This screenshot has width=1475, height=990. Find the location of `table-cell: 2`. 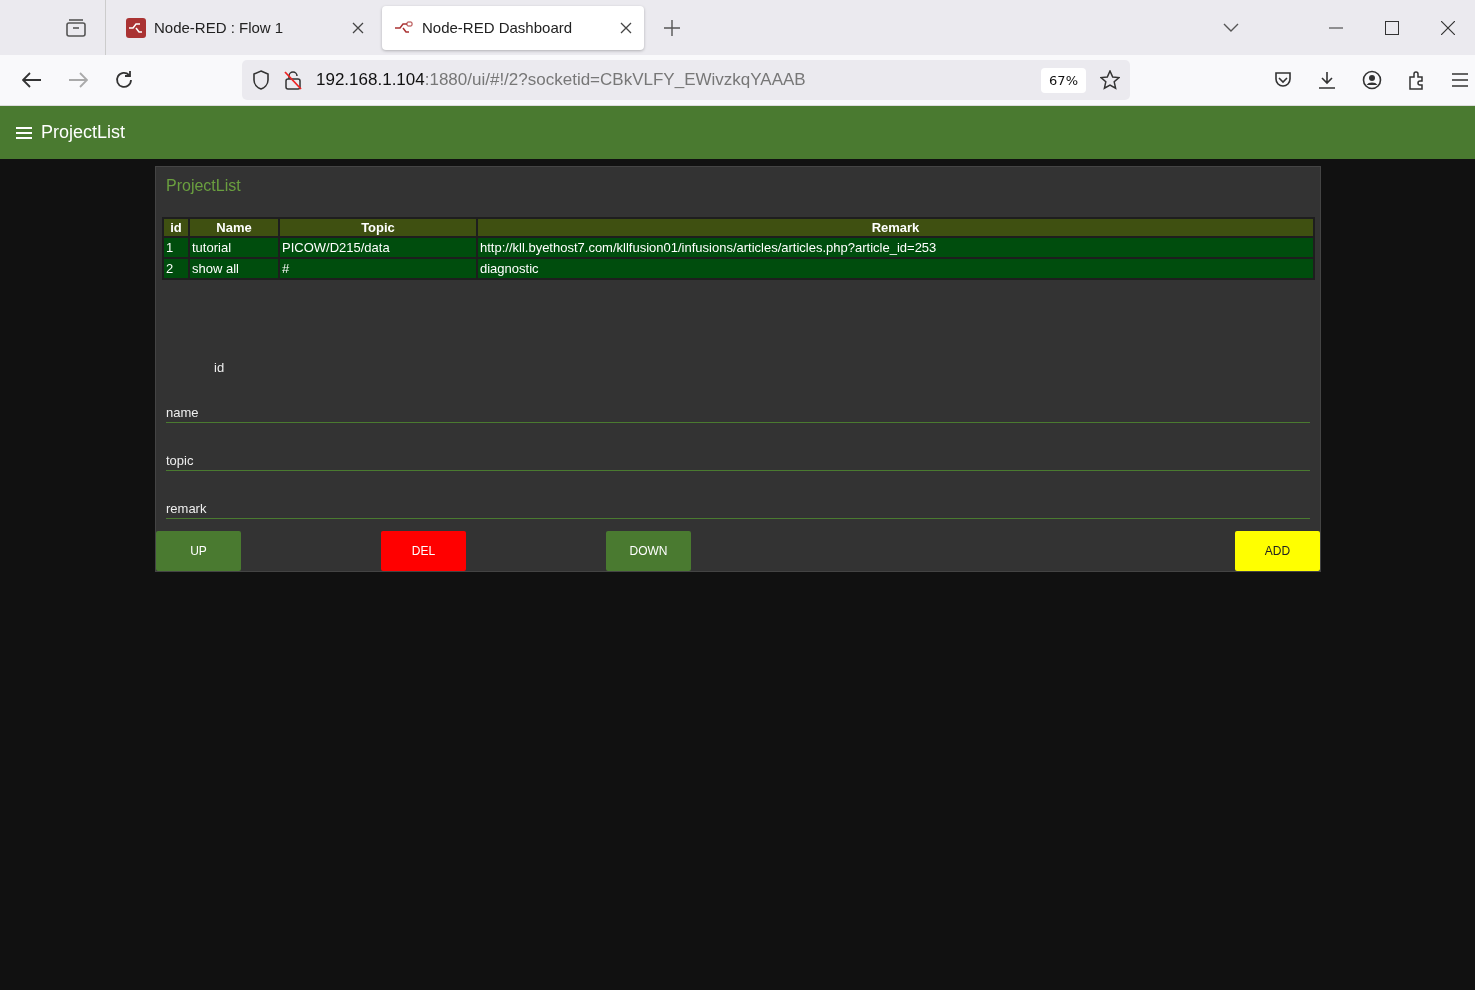

table-cell: 2 is located at coordinates (176, 268).